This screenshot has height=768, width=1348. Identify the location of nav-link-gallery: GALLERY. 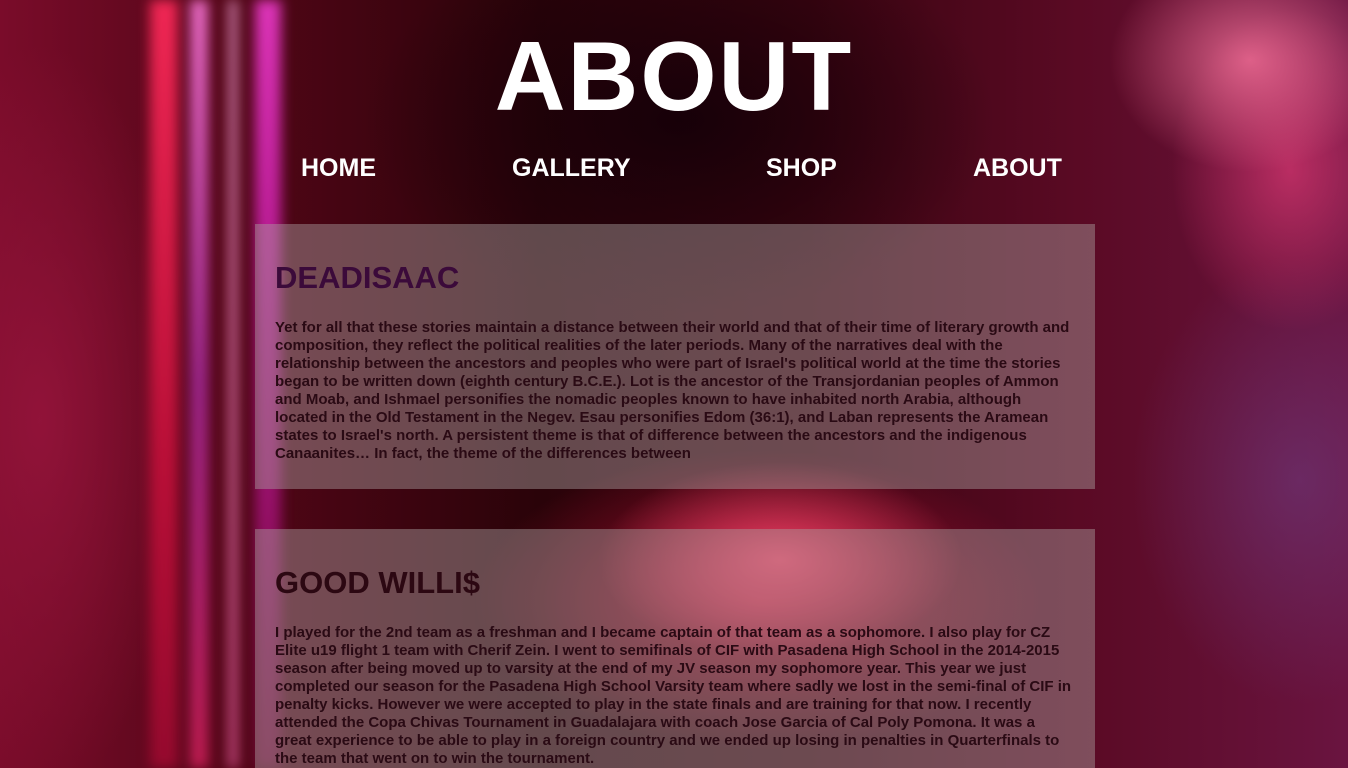
(571, 168).